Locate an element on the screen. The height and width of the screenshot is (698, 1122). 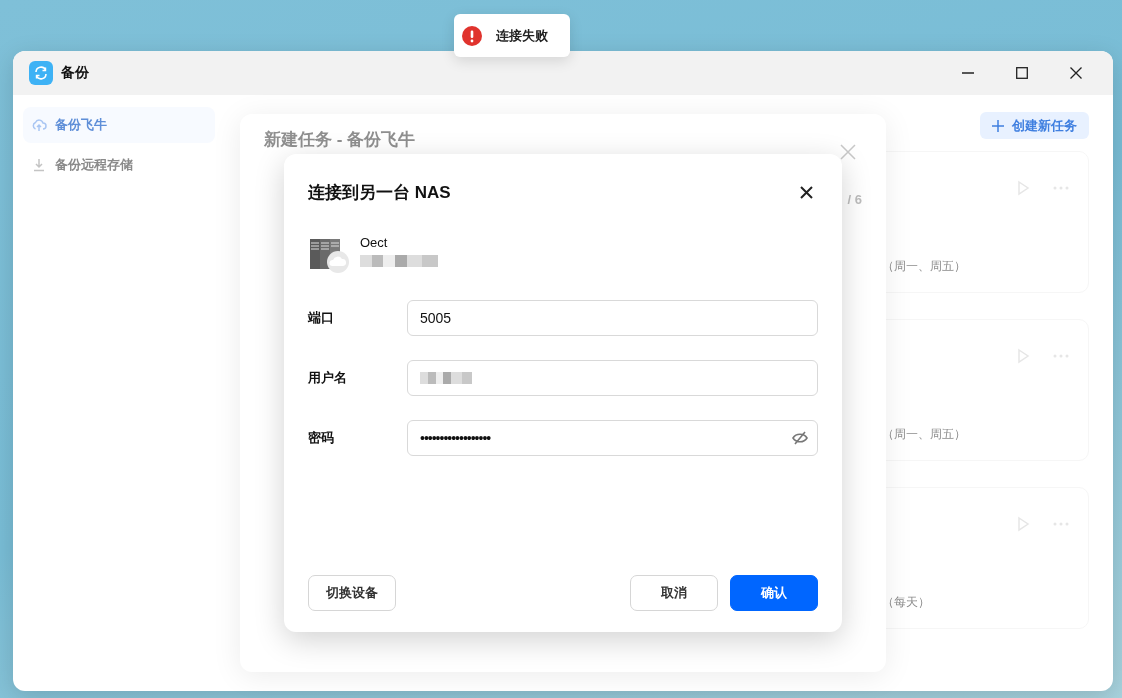
task-dialog-title: 新建任务 - 备份飞牛 is located at coordinates (340, 140).